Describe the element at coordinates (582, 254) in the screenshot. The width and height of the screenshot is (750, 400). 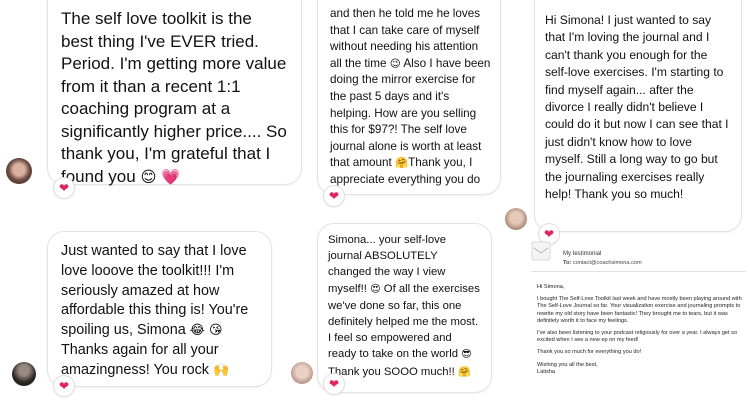
I see `email-subject: My testimonial` at that location.